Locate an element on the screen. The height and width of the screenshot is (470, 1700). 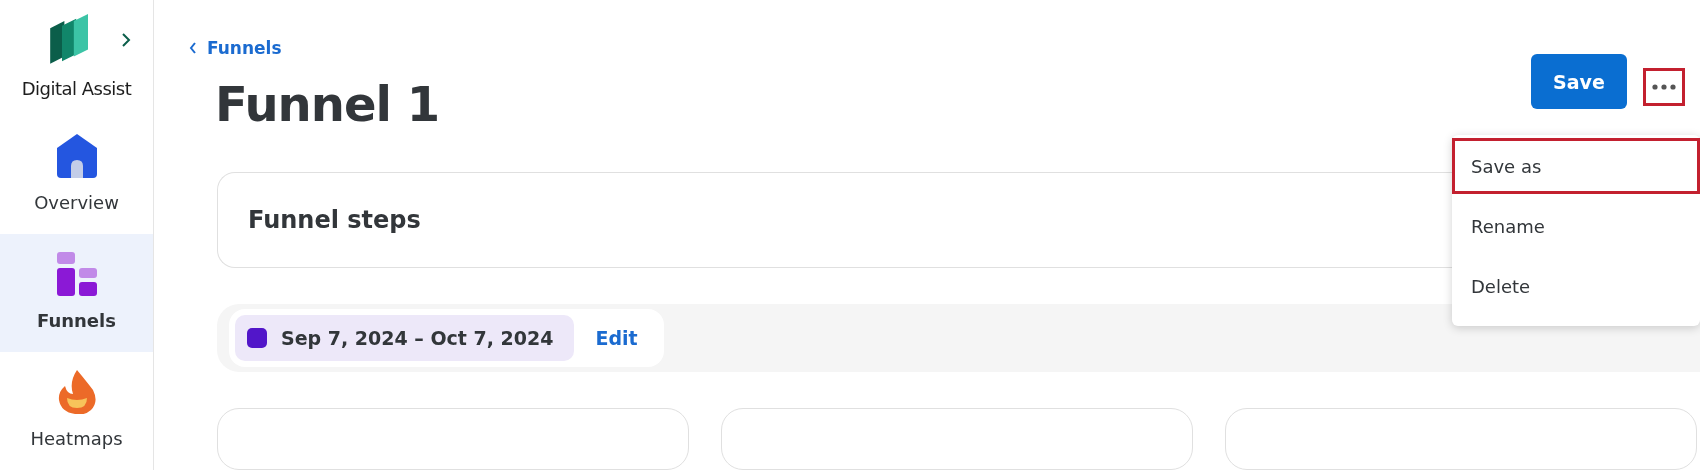
edit-link: Edit is located at coordinates (616, 338).